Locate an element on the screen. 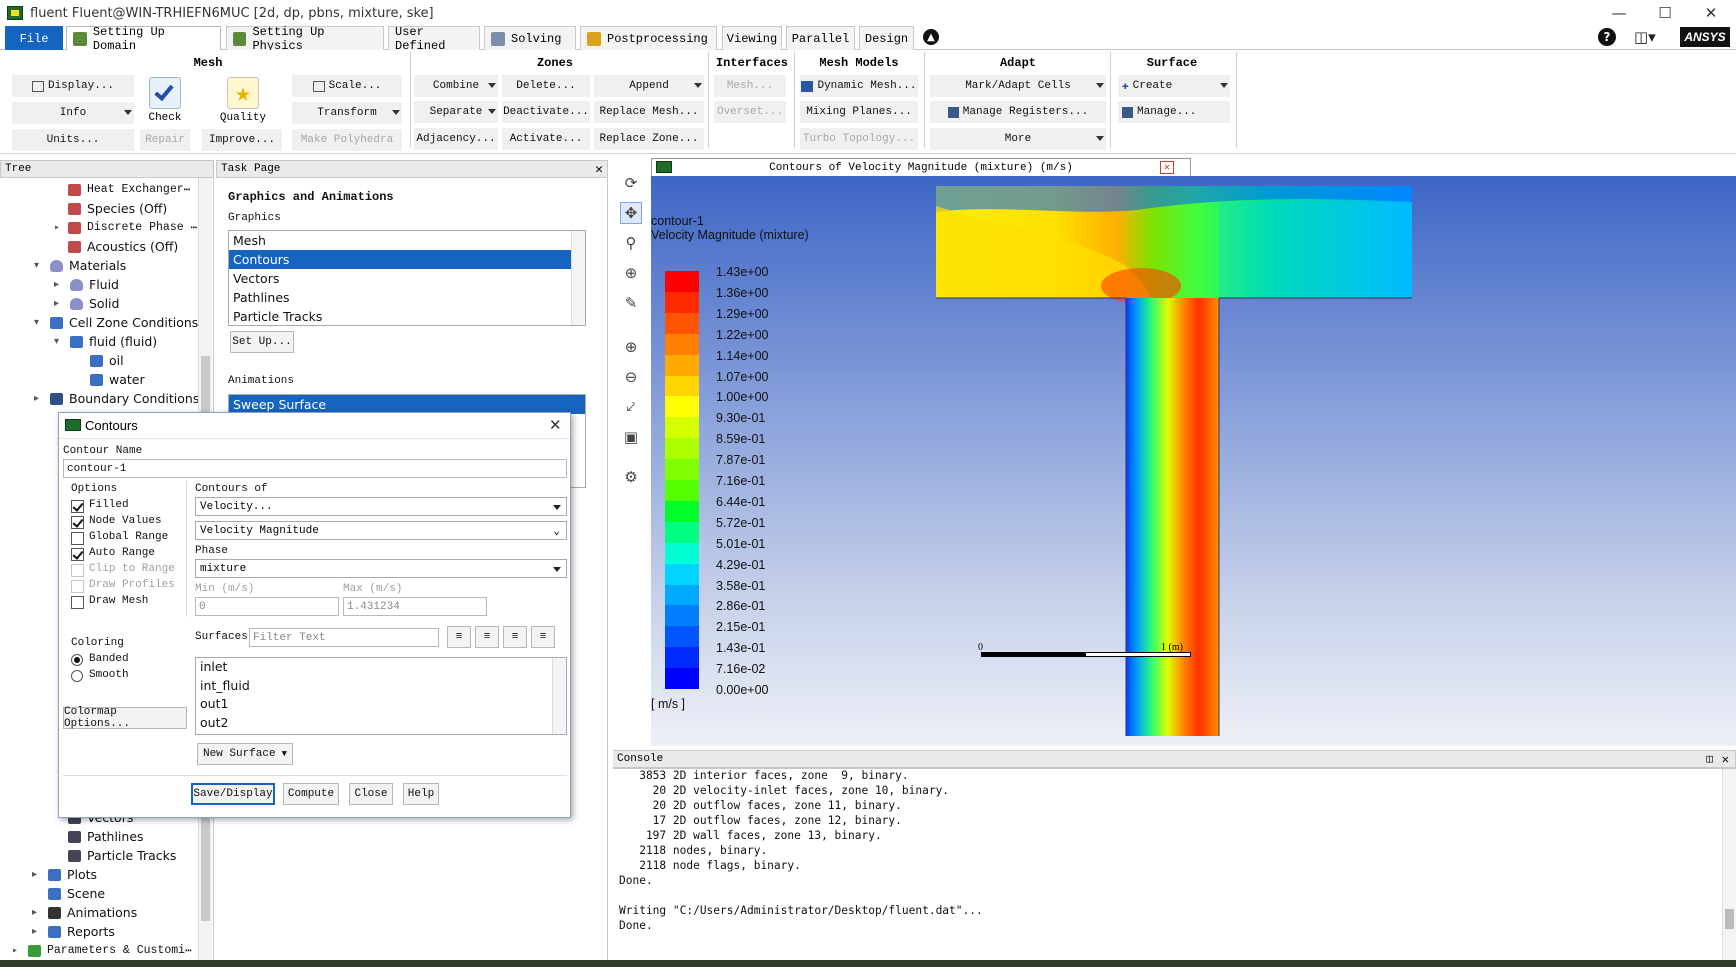  console-scrollbar is located at coordinates (1729, 864).